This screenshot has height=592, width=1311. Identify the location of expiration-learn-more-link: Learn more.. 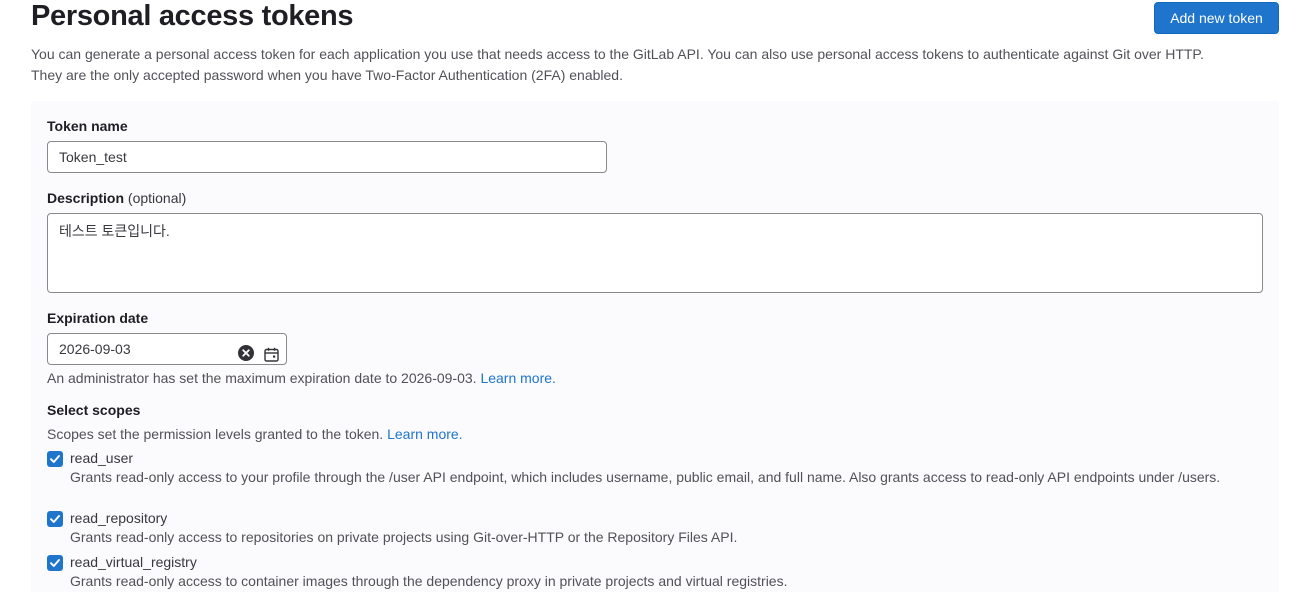
(517, 378).